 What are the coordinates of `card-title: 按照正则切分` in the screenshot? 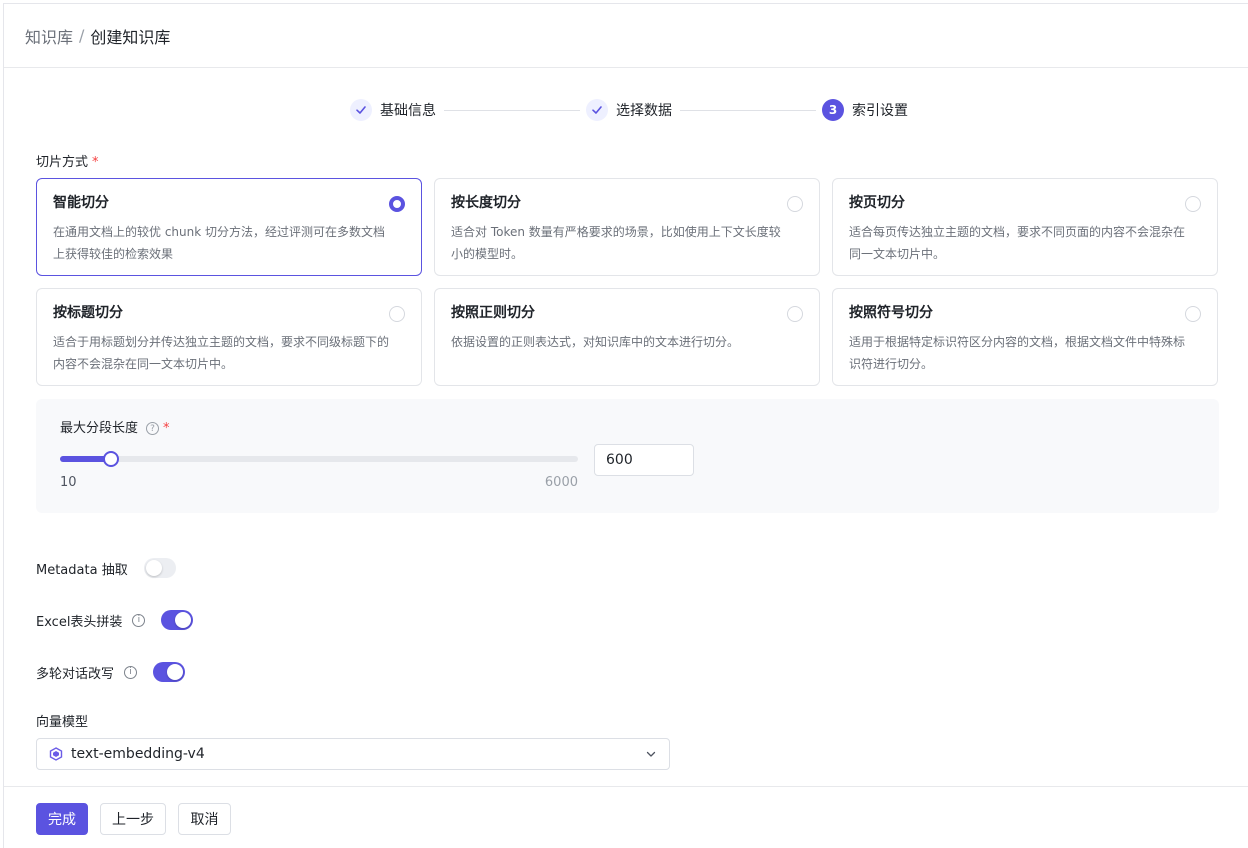 It's located at (493, 313).